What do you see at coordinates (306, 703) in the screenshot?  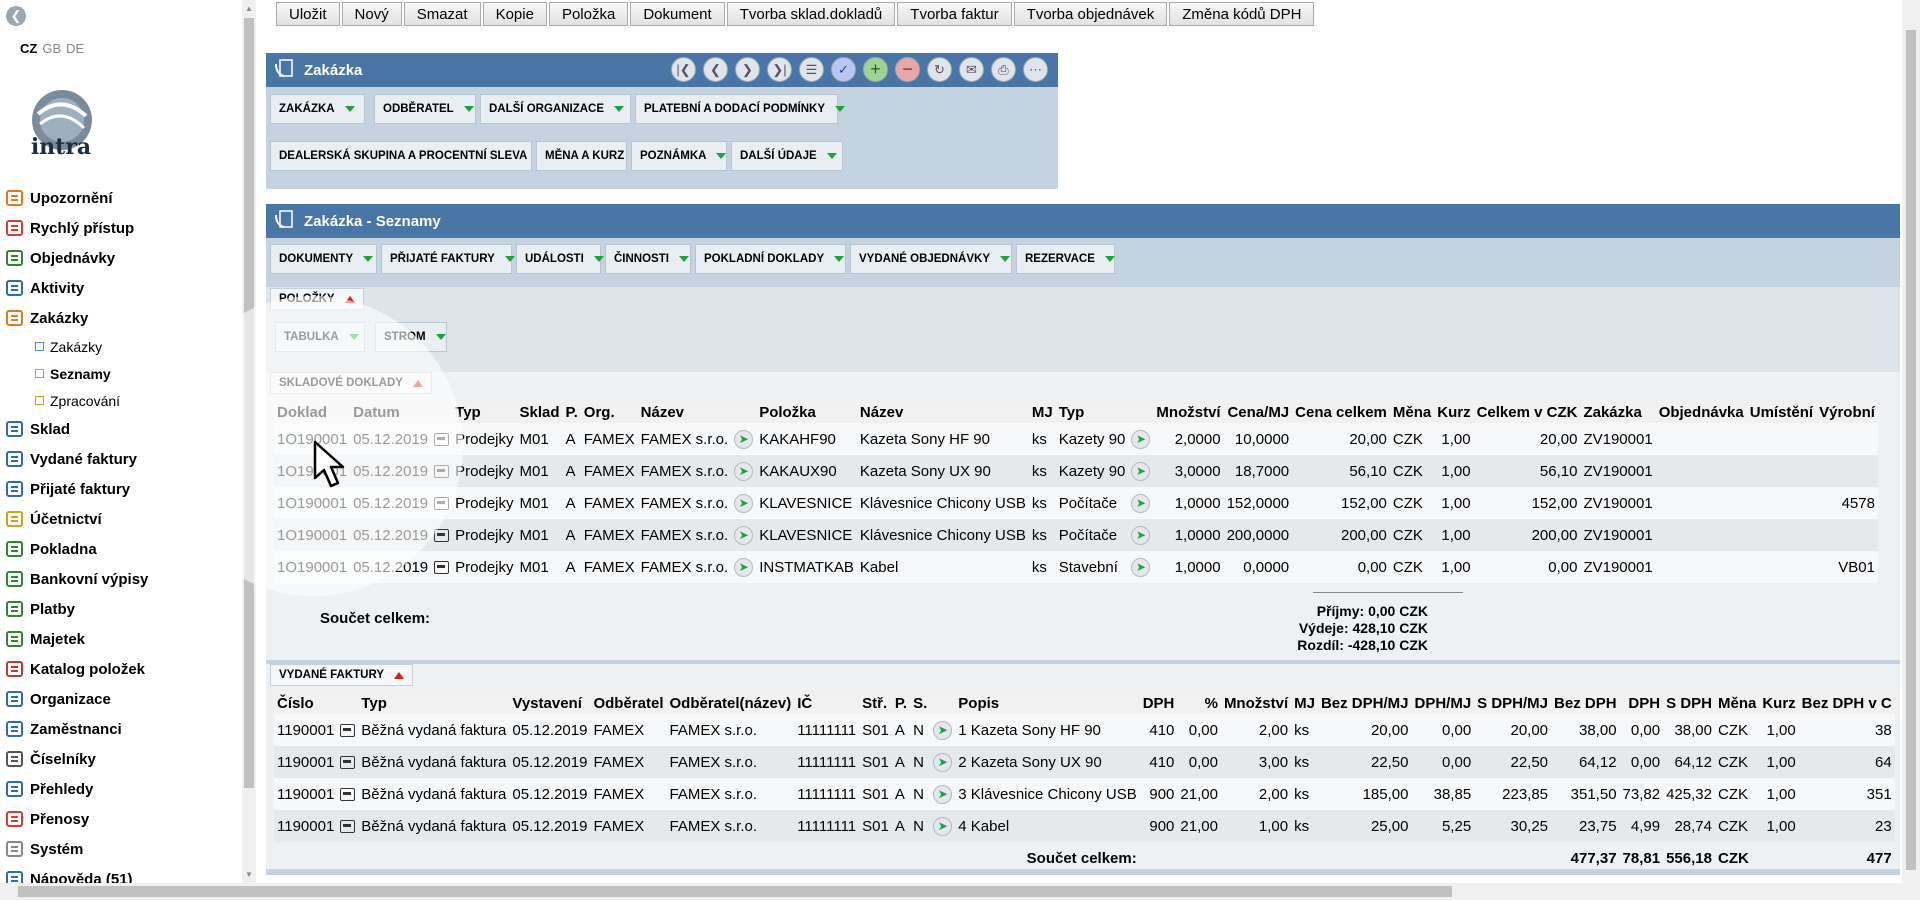 I see `column-header: Číslo` at bounding box center [306, 703].